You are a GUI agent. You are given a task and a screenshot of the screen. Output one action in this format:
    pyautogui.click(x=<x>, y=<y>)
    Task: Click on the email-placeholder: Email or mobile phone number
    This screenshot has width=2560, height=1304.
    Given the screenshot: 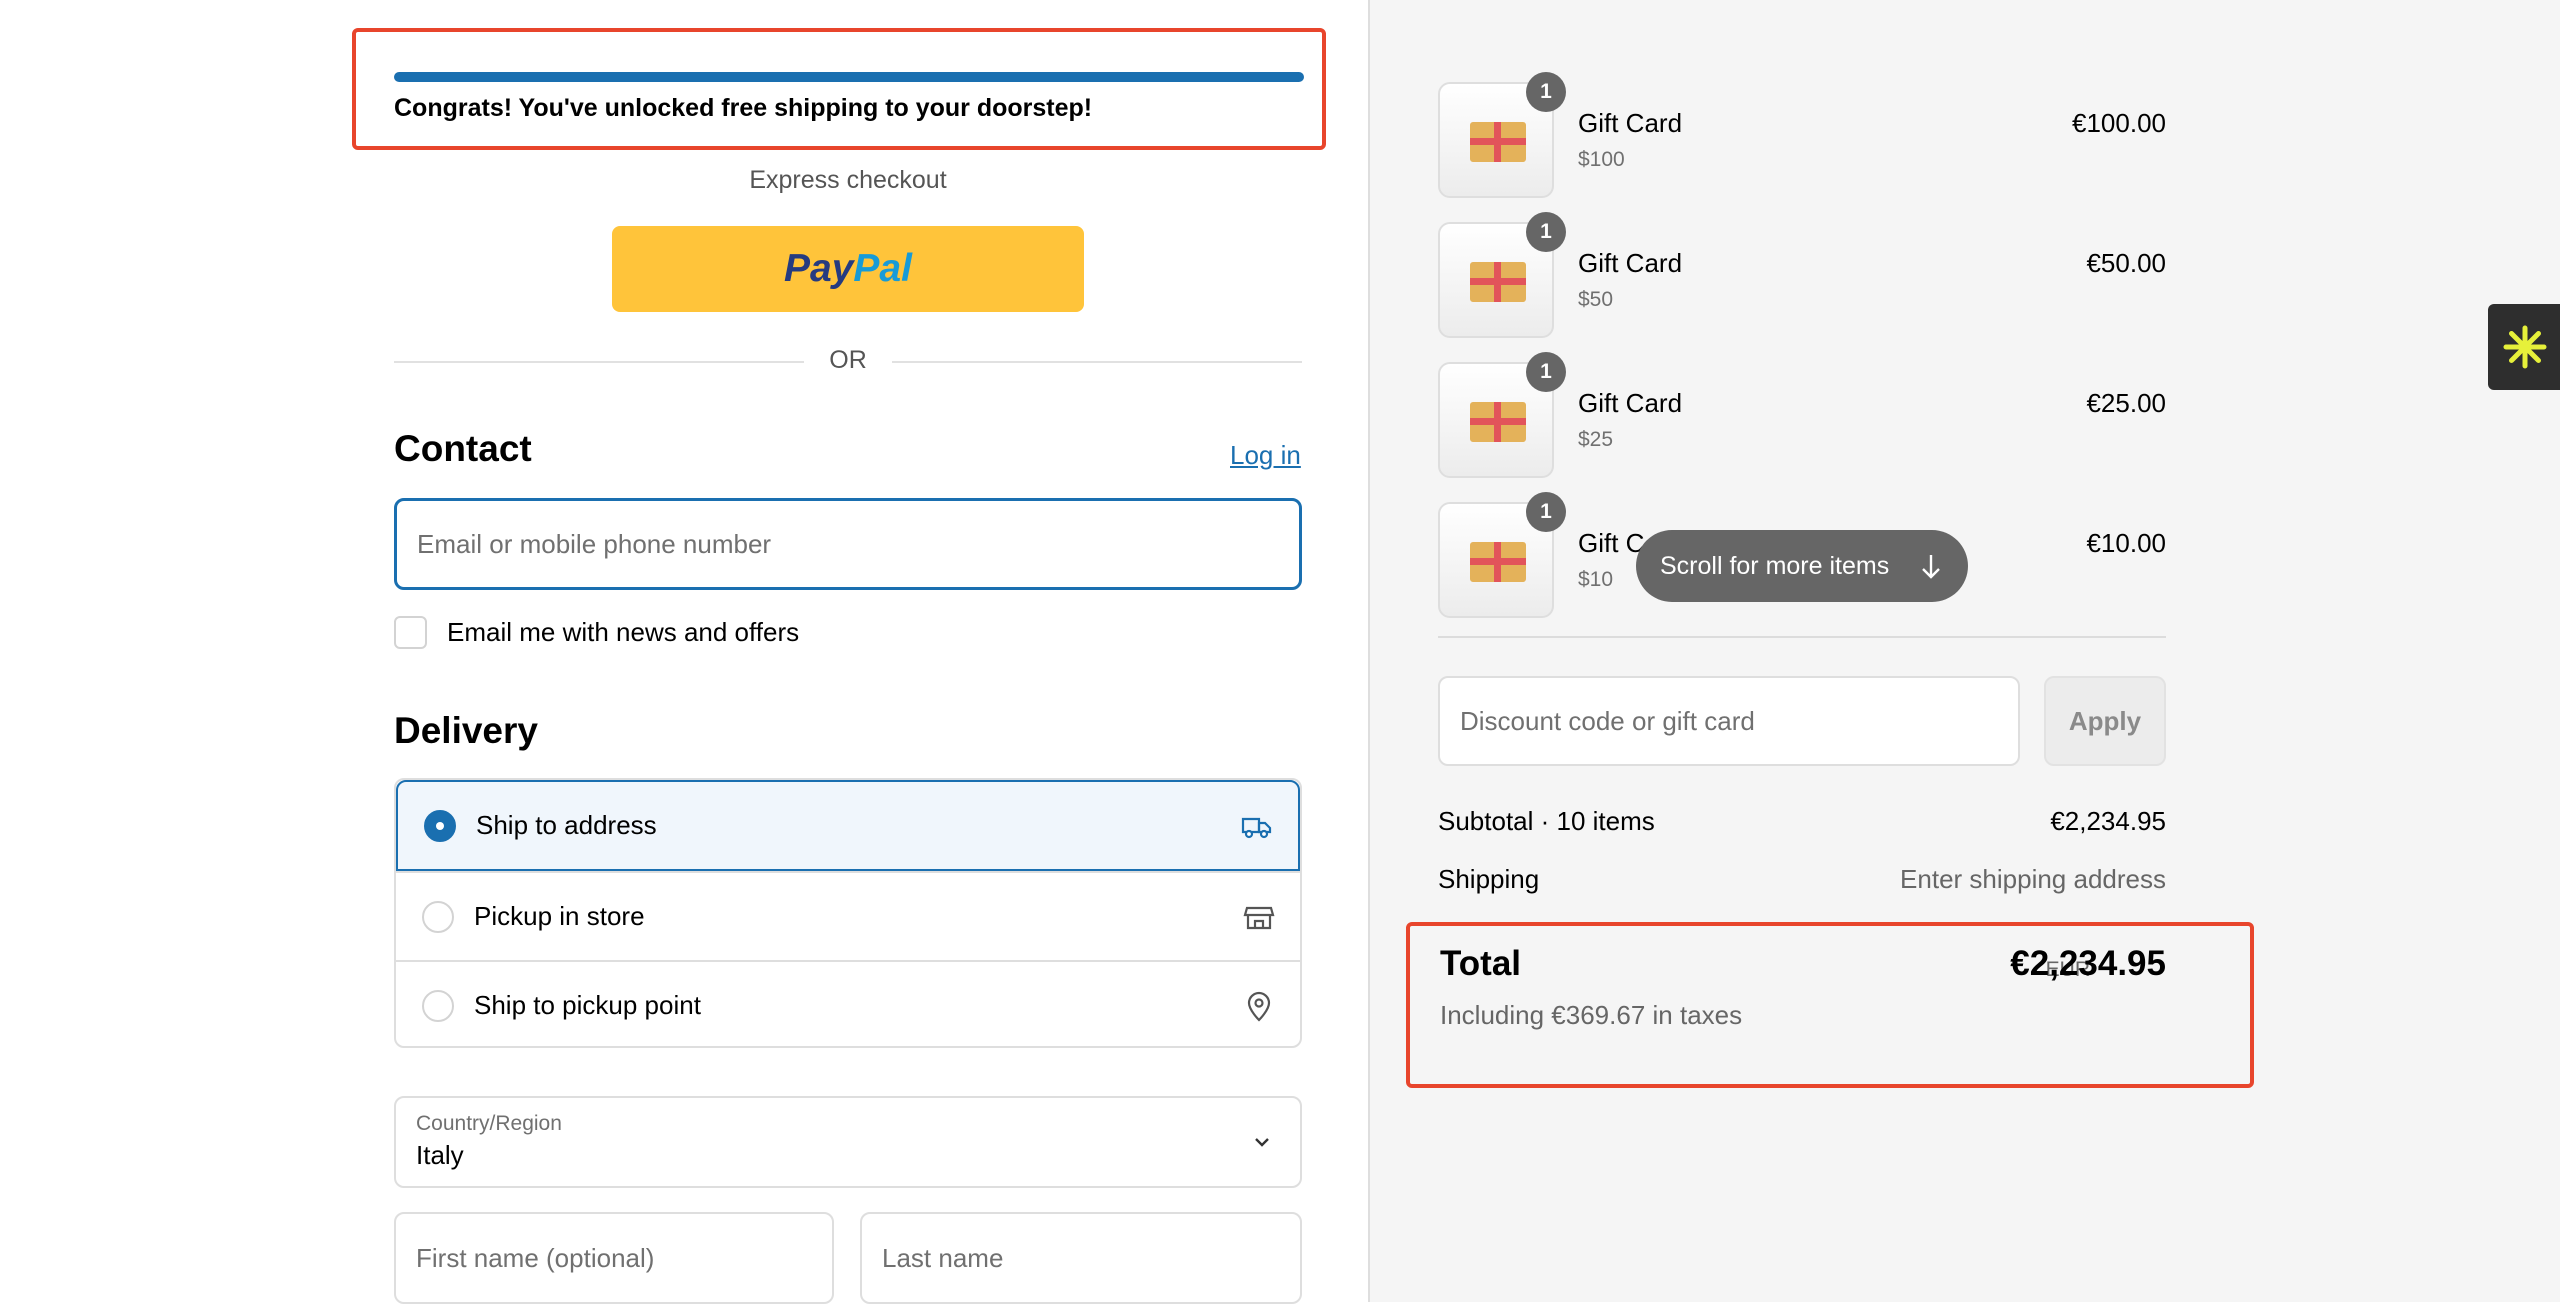 What is the action you would take?
    pyautogui.click(x=594, y=543)
    